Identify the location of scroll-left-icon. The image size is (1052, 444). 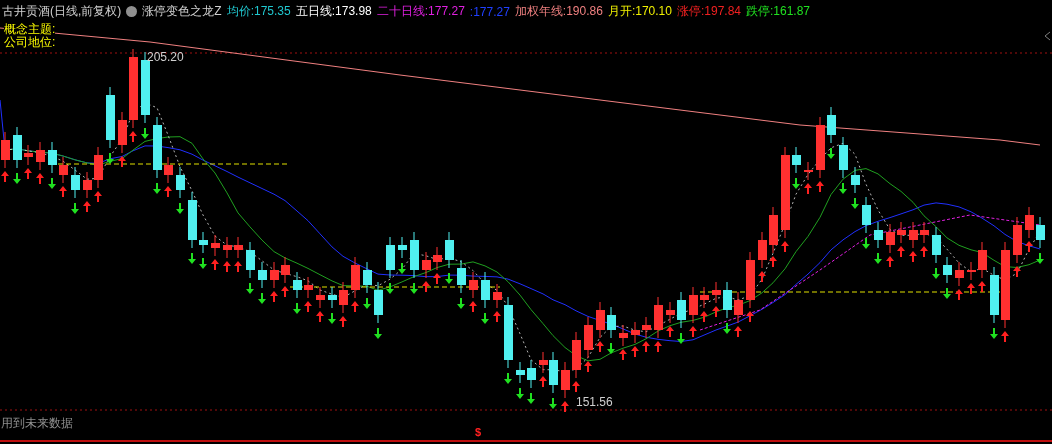
(1047, 36).